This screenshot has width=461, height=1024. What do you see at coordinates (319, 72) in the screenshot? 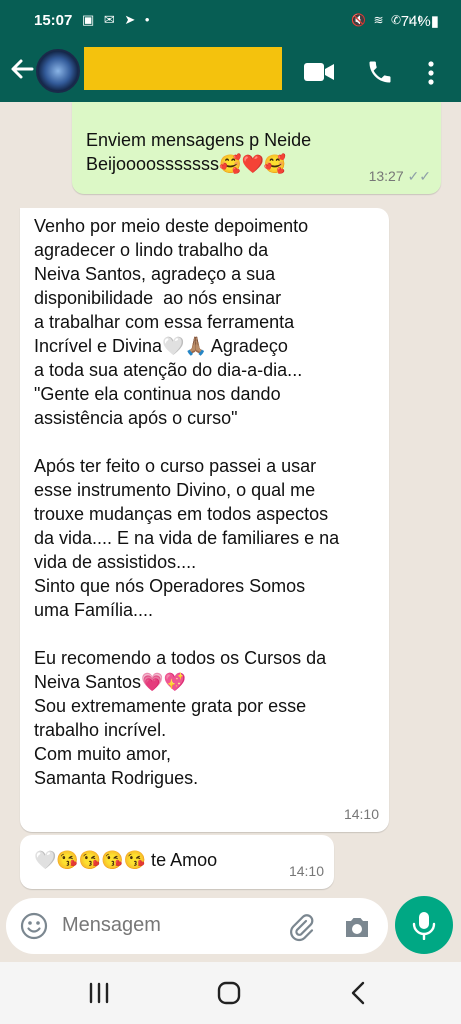
I see `video-call-icon` at bounding box center [319, 72].